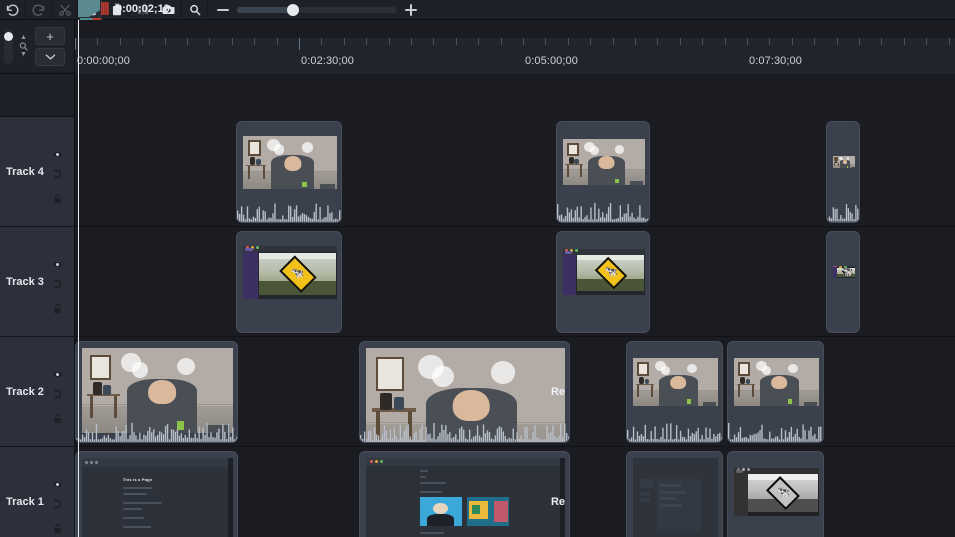  I want to click on track-header-track-3: Track 3, so click(37, 282).